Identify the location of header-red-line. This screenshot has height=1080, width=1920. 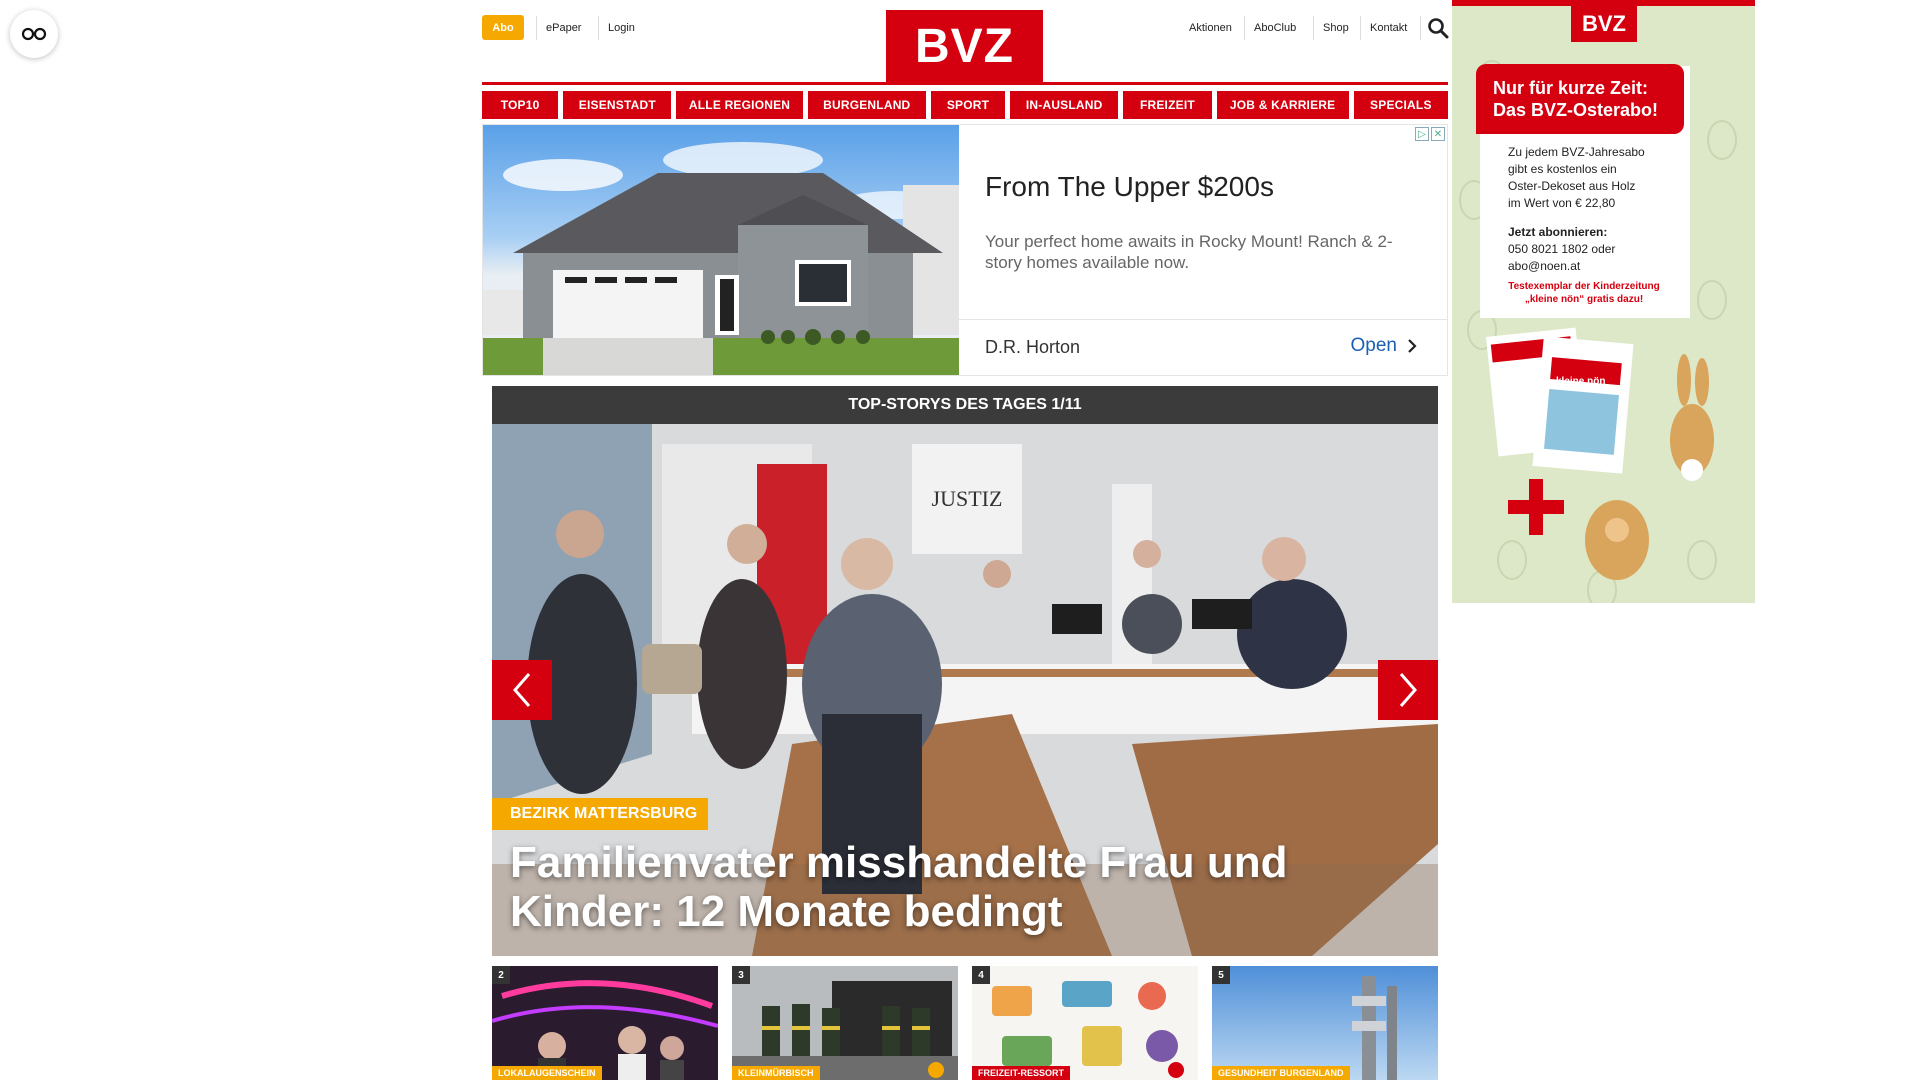
(965, 83).